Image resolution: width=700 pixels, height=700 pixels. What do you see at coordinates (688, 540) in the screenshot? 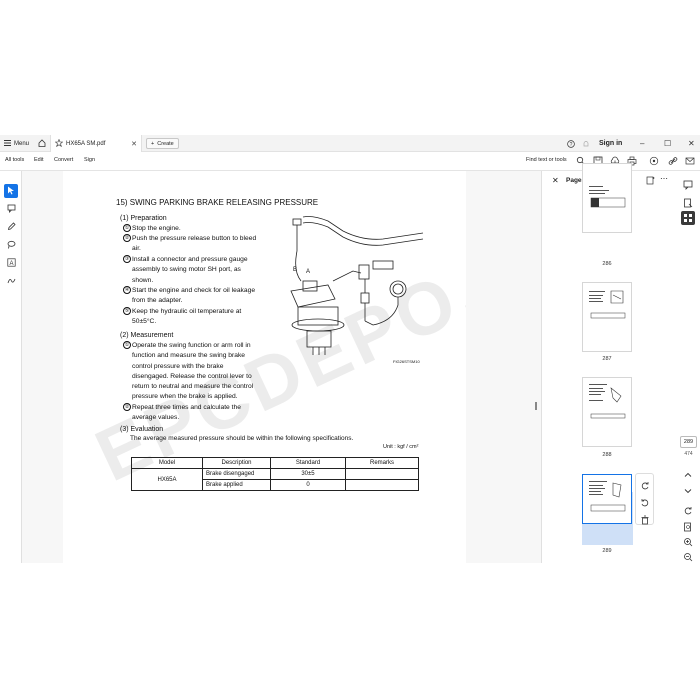
I see `zoom-in-icon` at bounding box center [688, 540].